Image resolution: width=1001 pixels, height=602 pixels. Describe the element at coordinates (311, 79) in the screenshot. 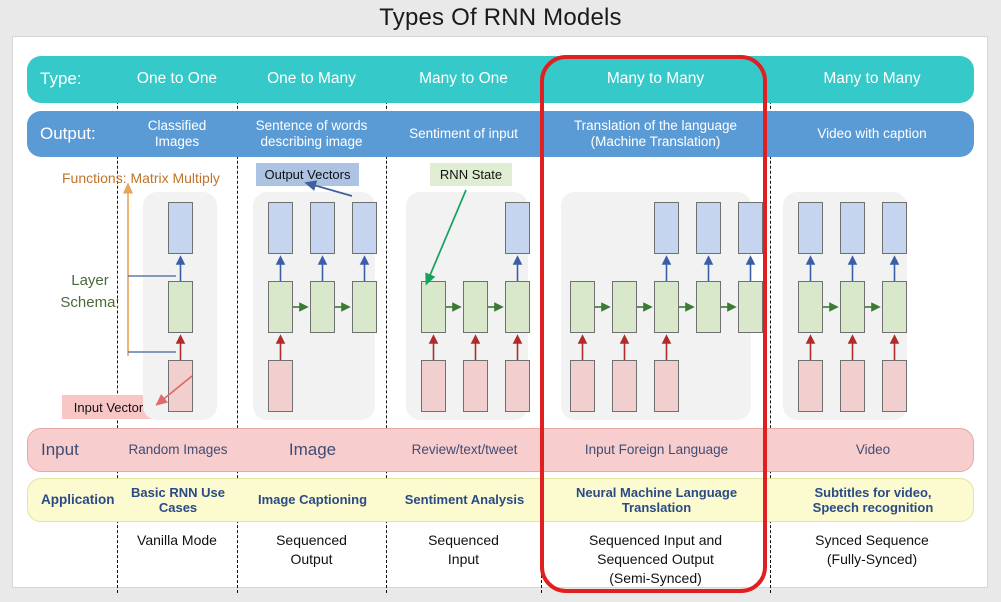

I see `type-cell-1: One to Many` at that location.